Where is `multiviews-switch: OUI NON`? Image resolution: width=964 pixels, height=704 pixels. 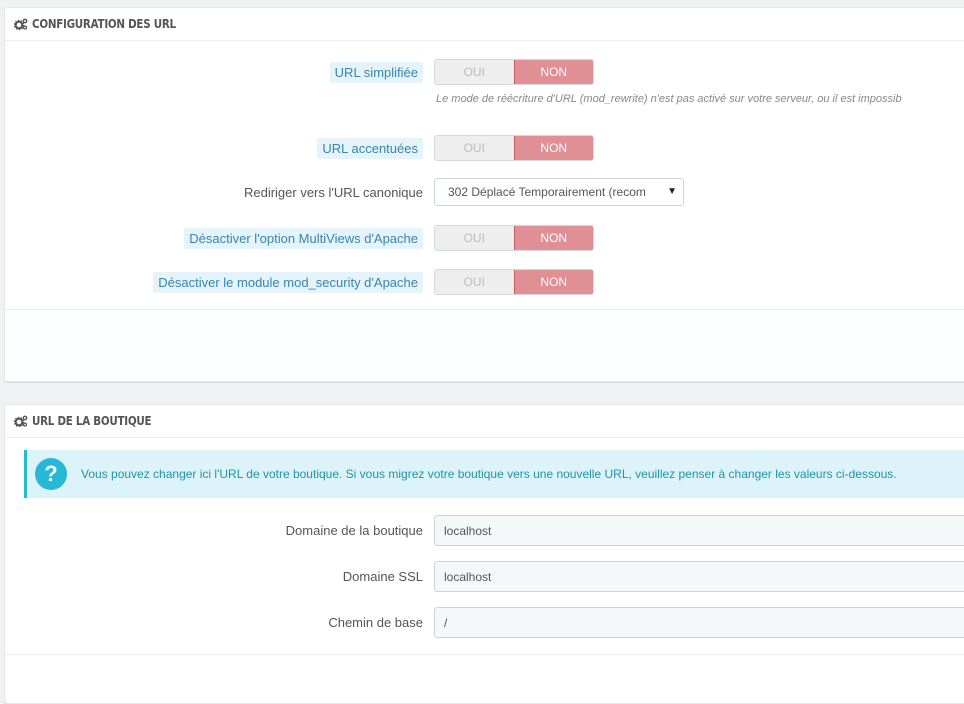
multiviews-switch: OUI NON is located at coordinates (514, 238).